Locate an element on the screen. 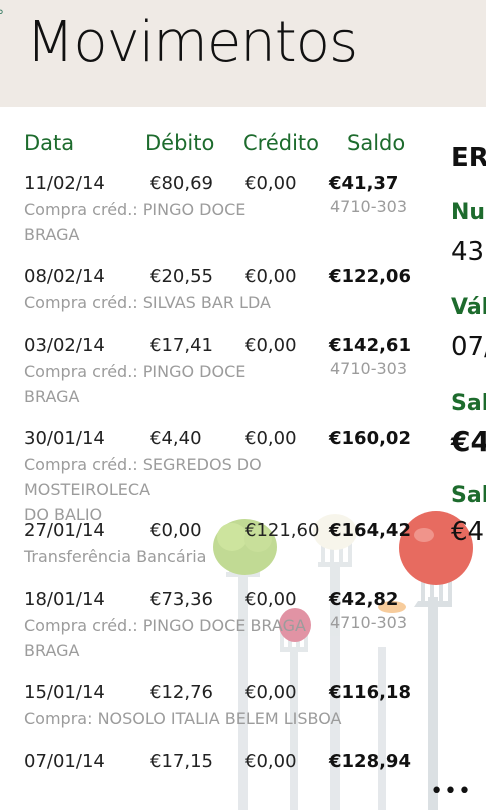  app-logo-icon: ° is located at coordinates (2, 16).